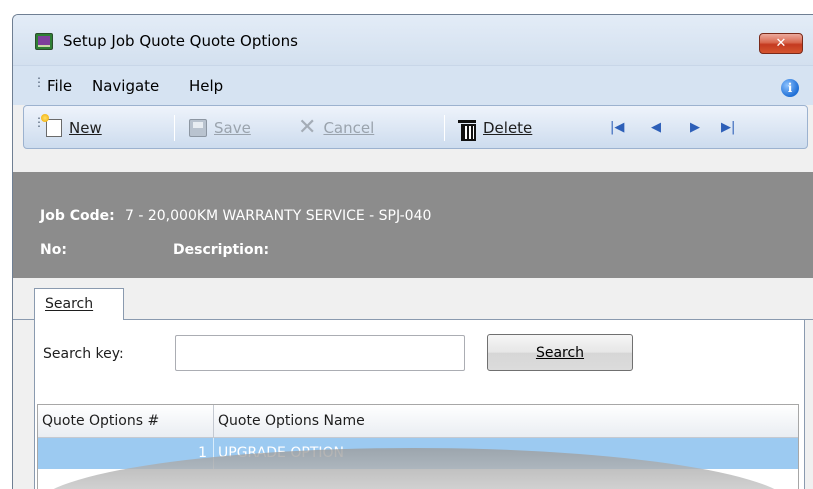  Describe the element at coordinates (77, 216) in the screenshot. I see `job-code-label: Job Code:` at that location.